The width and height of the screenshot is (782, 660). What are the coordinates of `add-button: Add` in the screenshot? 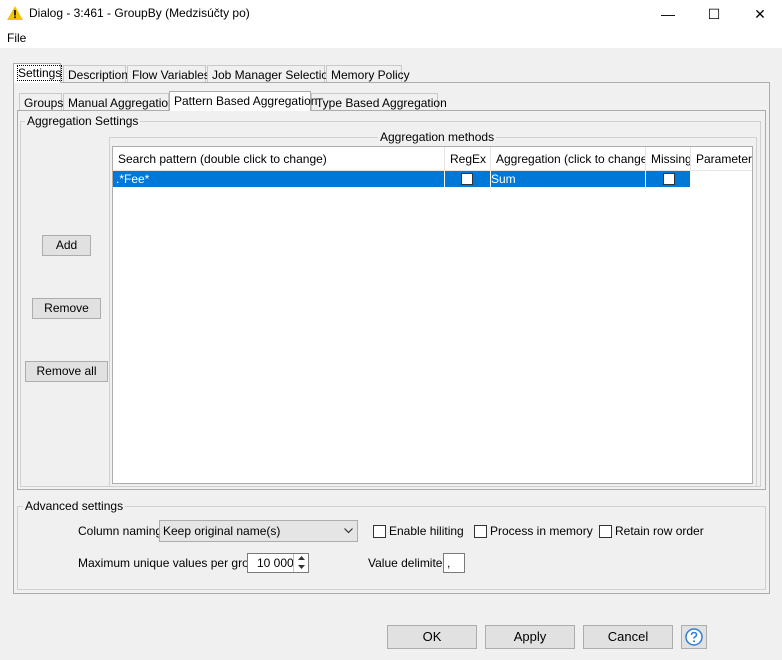 It's located at (66, 245).